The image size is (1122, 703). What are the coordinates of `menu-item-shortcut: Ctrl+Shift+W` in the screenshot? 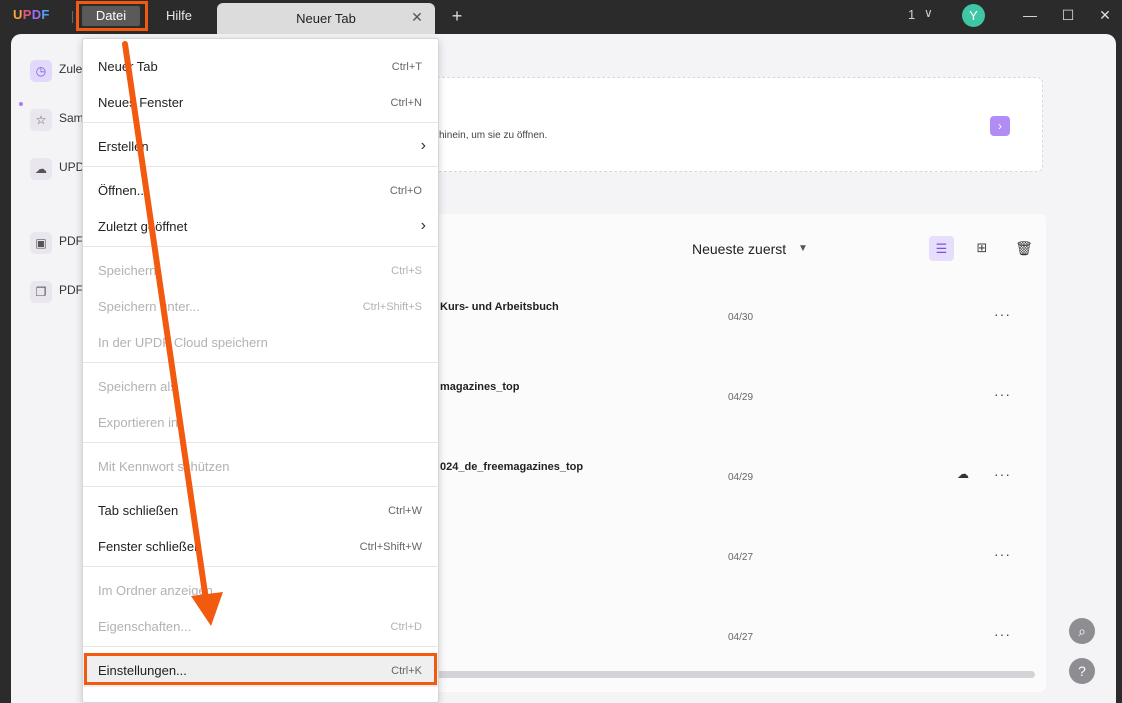 It's located at (390, 547).